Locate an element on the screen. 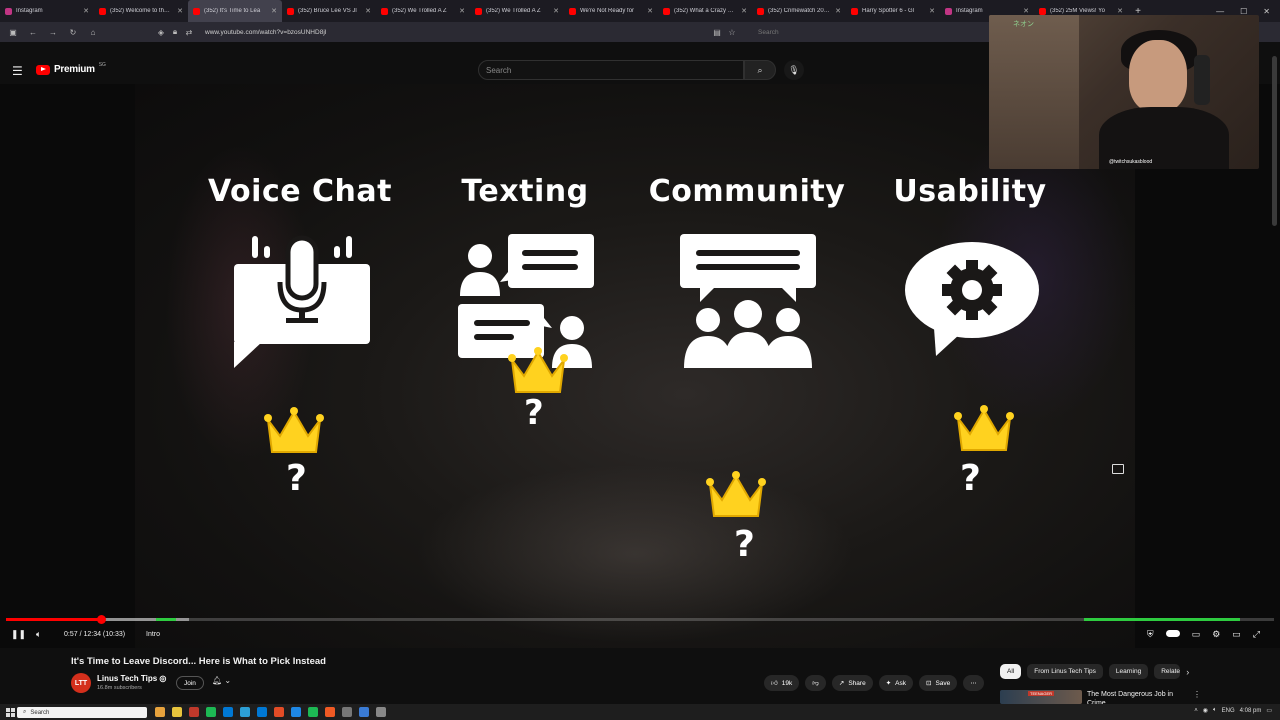 Image resolution: width=1280 pixels, height=720 pixels. browser-tab: (352) Welcome to the m ✕ is located at coordinates (141, 11).